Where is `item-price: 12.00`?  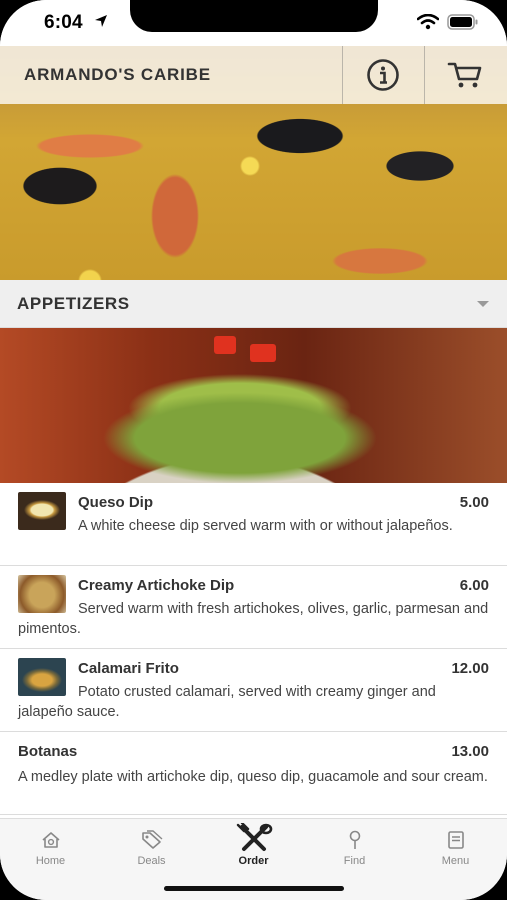
item-price: 12.00 is located at coordinates (470, 668).